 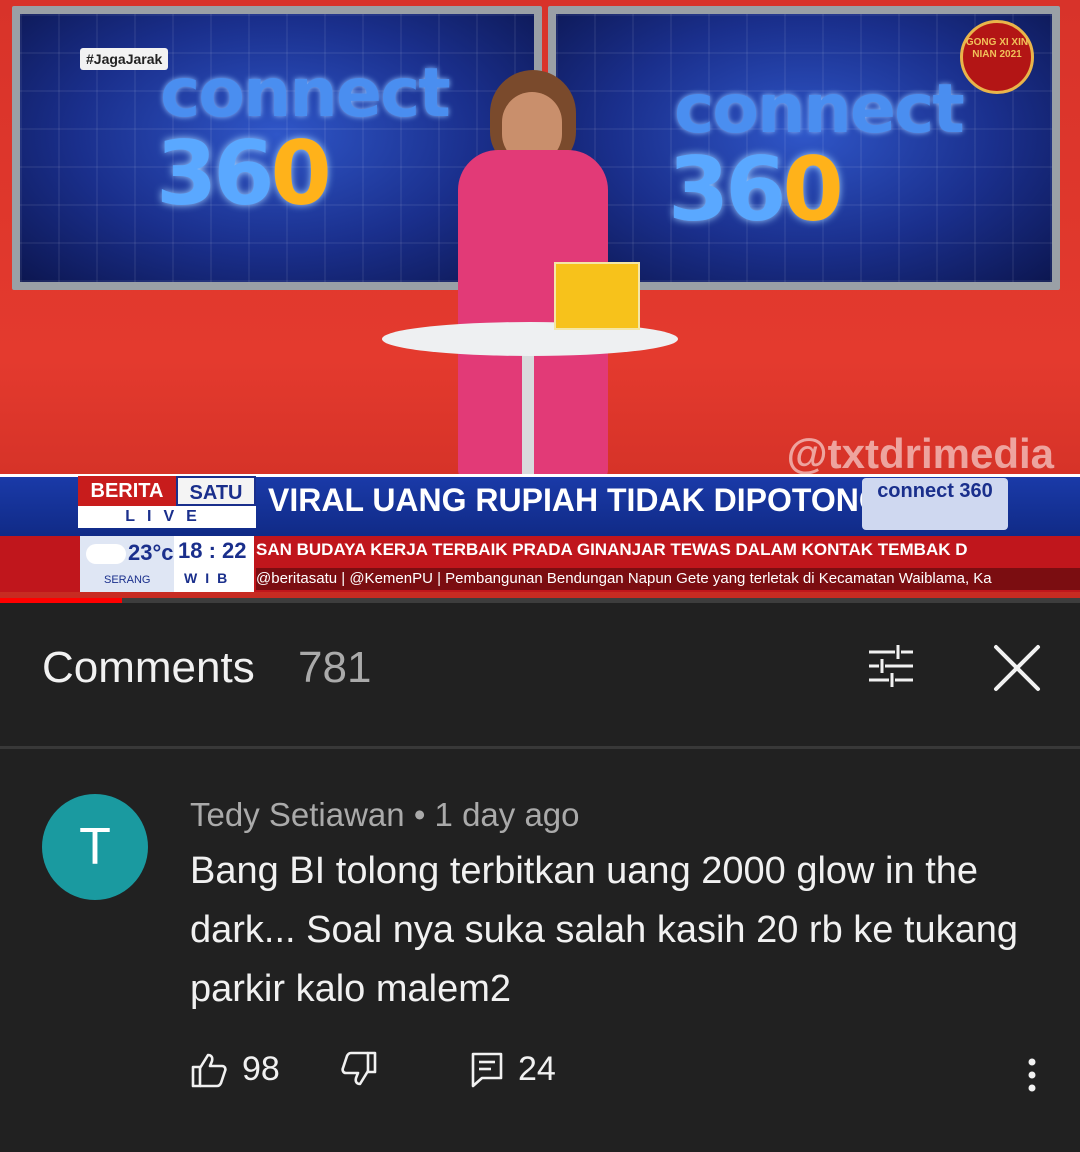 What do you see at coordinates (597, 296) in the screenshot?
I see `product-box` at bounding box center [597, 296].